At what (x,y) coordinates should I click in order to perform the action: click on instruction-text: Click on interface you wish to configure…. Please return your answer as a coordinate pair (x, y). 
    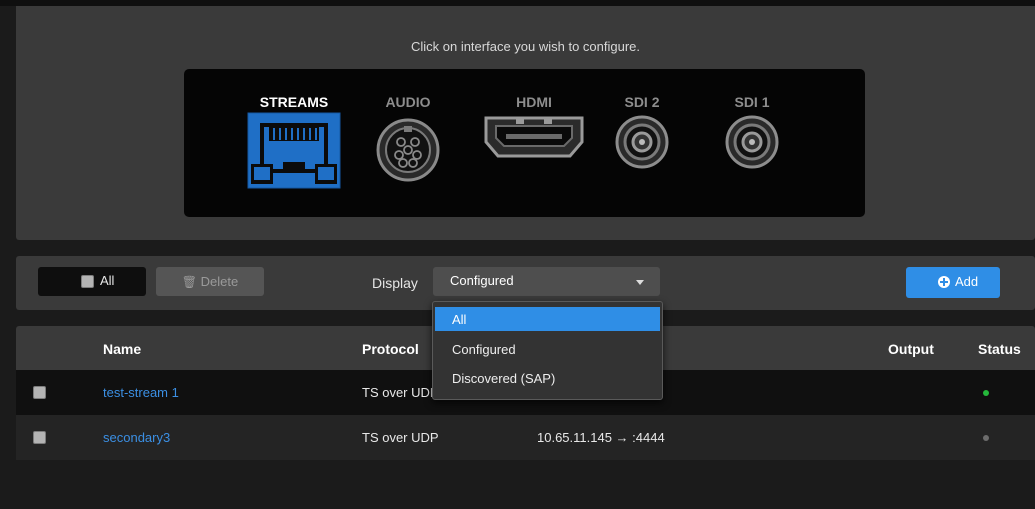
    Looking at the image, I should click on (525, 46).